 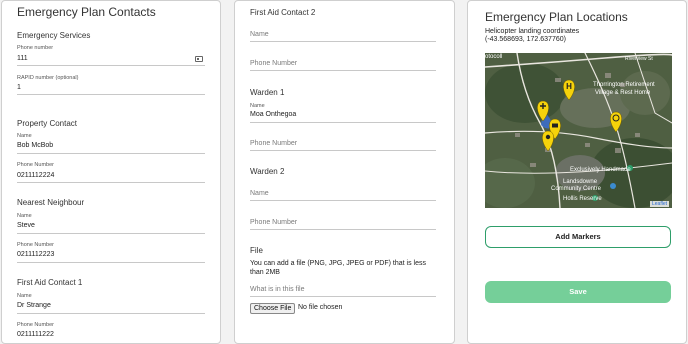 I want to click on warden-1-name-label: Name, so click(x=257, y=106).